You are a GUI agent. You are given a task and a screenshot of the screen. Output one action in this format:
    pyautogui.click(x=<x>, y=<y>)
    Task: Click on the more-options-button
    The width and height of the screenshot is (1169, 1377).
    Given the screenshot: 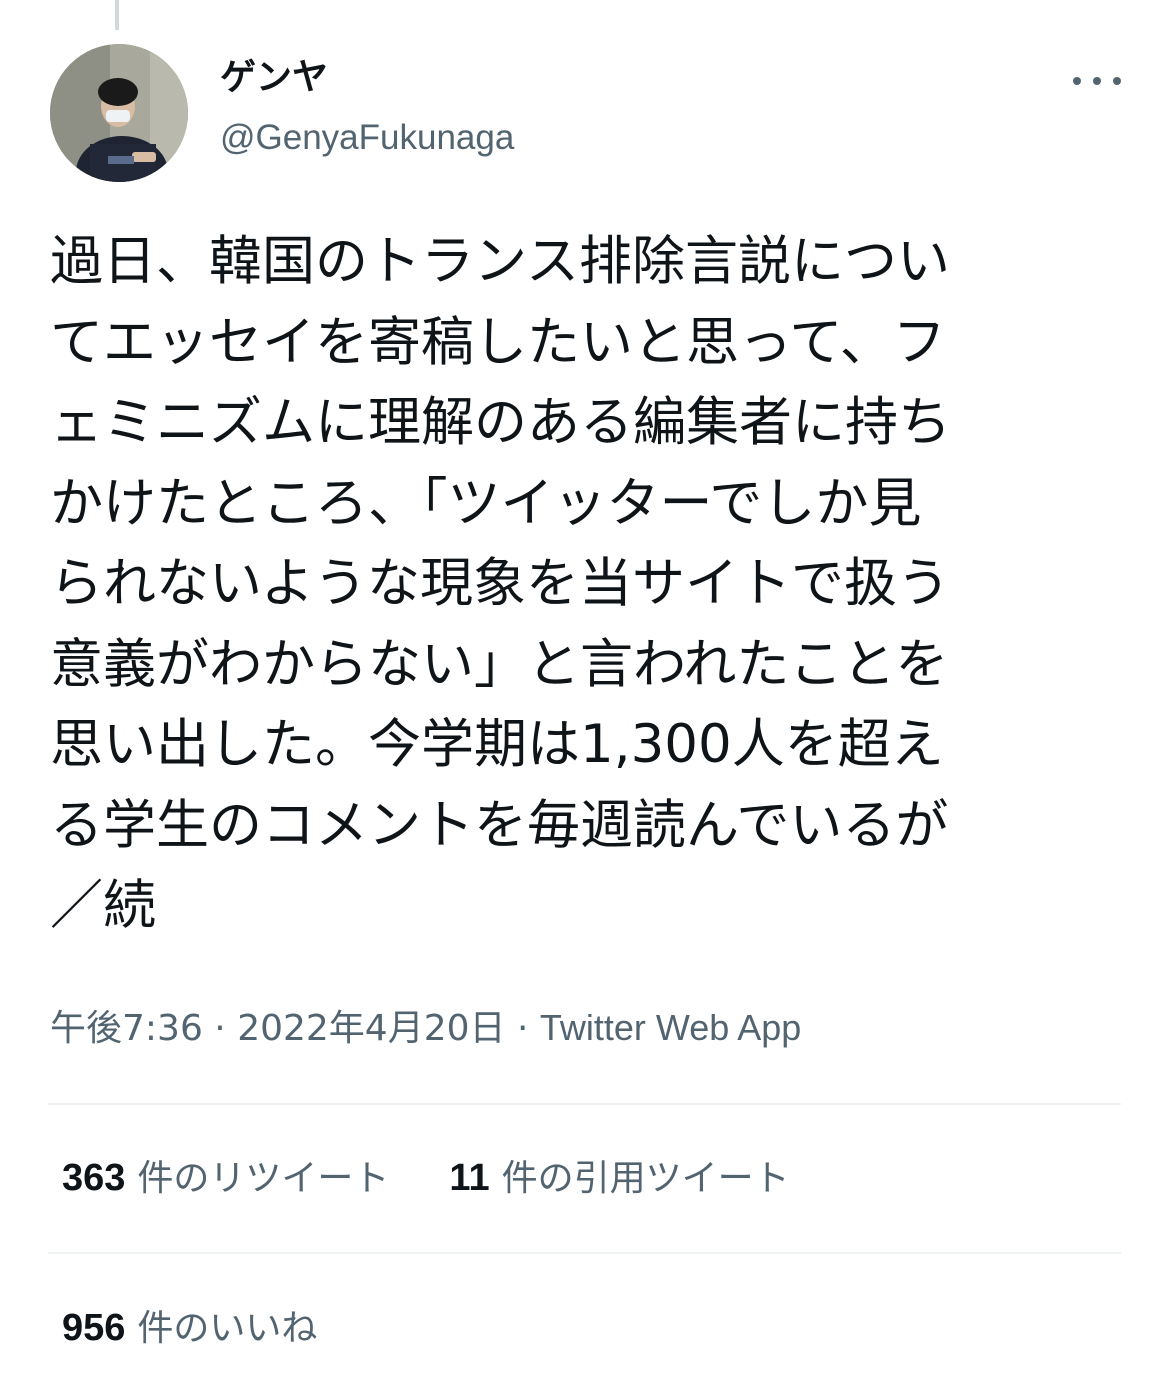 What is the action you would take?
    pyautogui.click(x=1097, y=81)
    